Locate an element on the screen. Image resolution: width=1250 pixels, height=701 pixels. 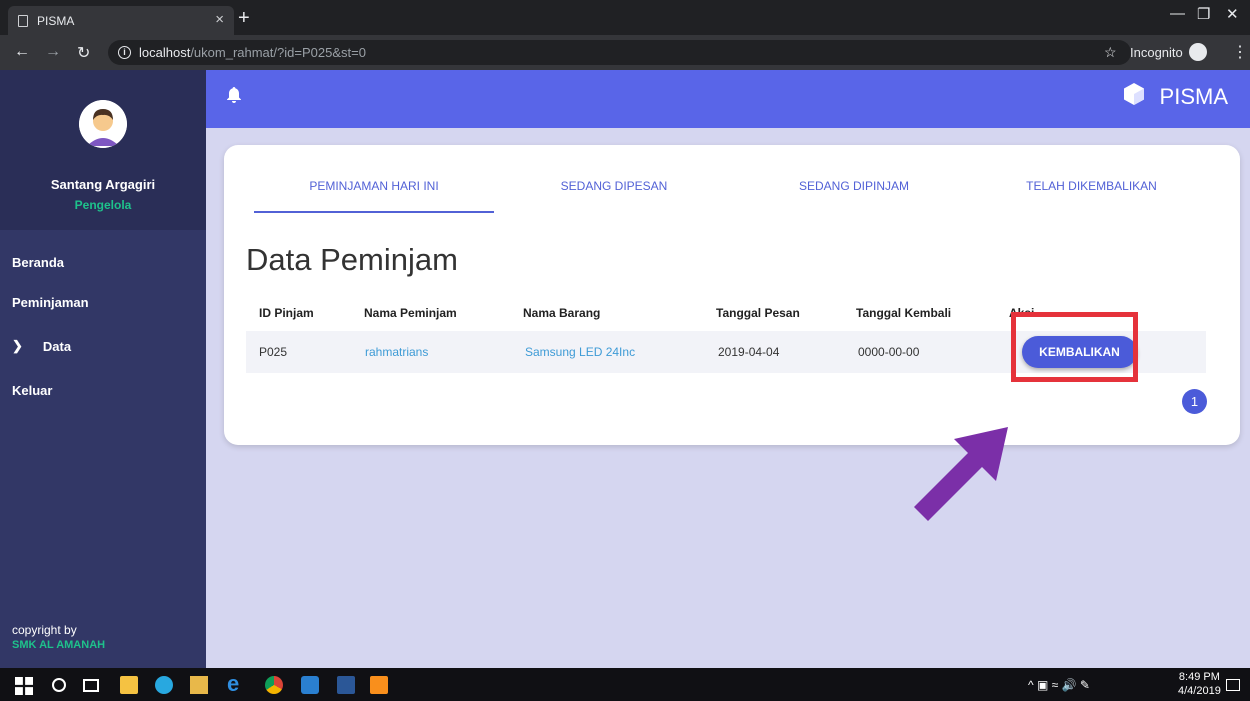
bookmark-star-icon: ☆ is located at coordinates (1110, 52).